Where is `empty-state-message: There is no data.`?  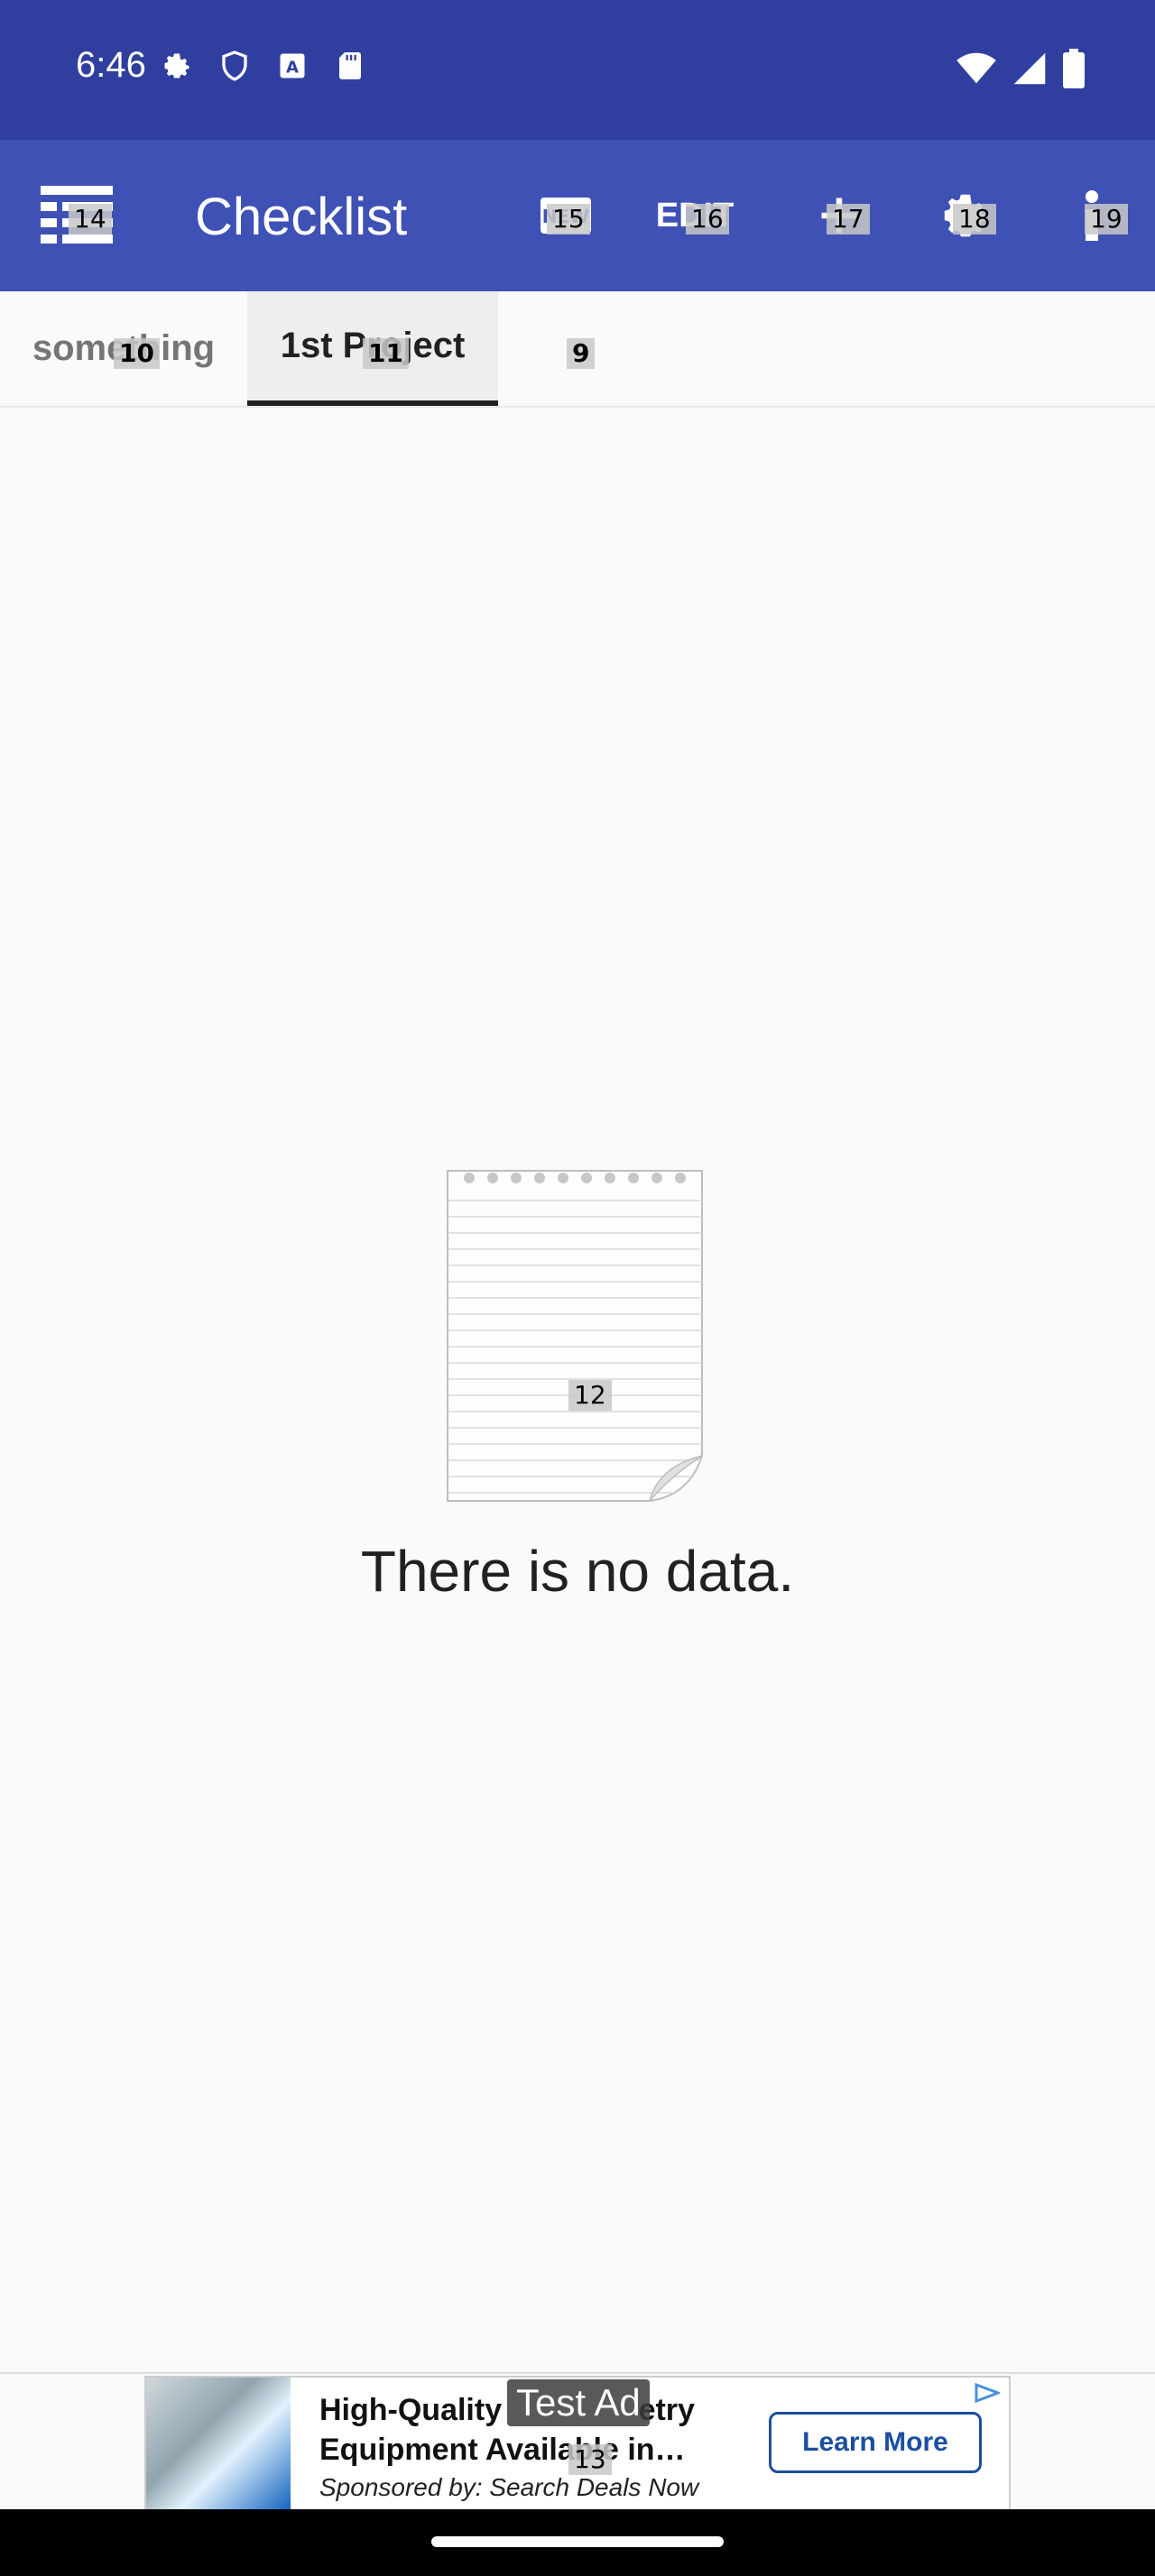
empty-state-message: There is no data. is located at coordinates (577, 1572).